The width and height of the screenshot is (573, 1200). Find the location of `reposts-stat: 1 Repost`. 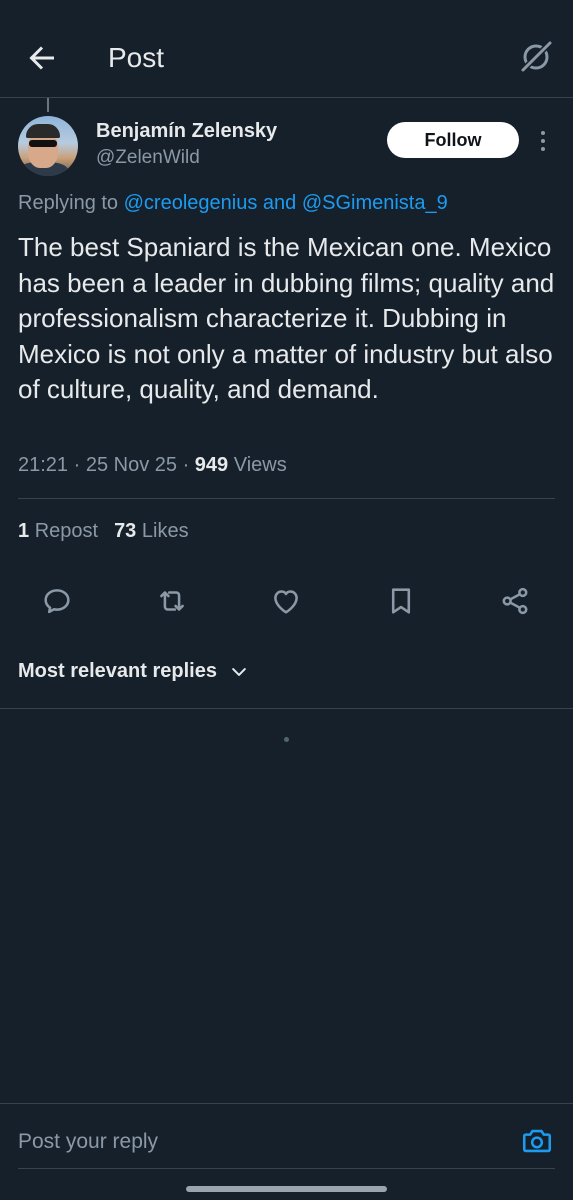

reposts-stat: 1 Repost is located at coordinates (58, 531).